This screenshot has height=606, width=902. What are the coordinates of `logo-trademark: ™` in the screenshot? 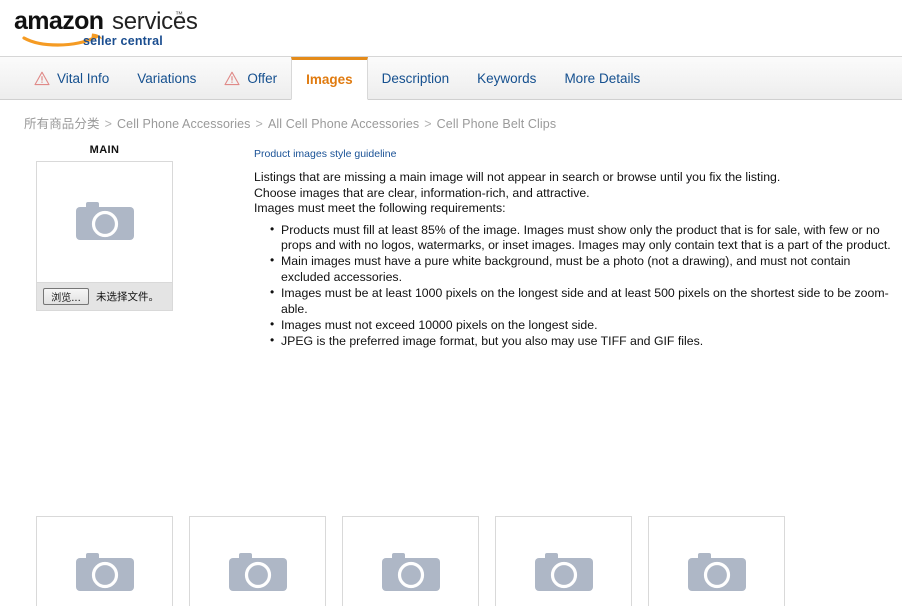 It's located at (179, 14).